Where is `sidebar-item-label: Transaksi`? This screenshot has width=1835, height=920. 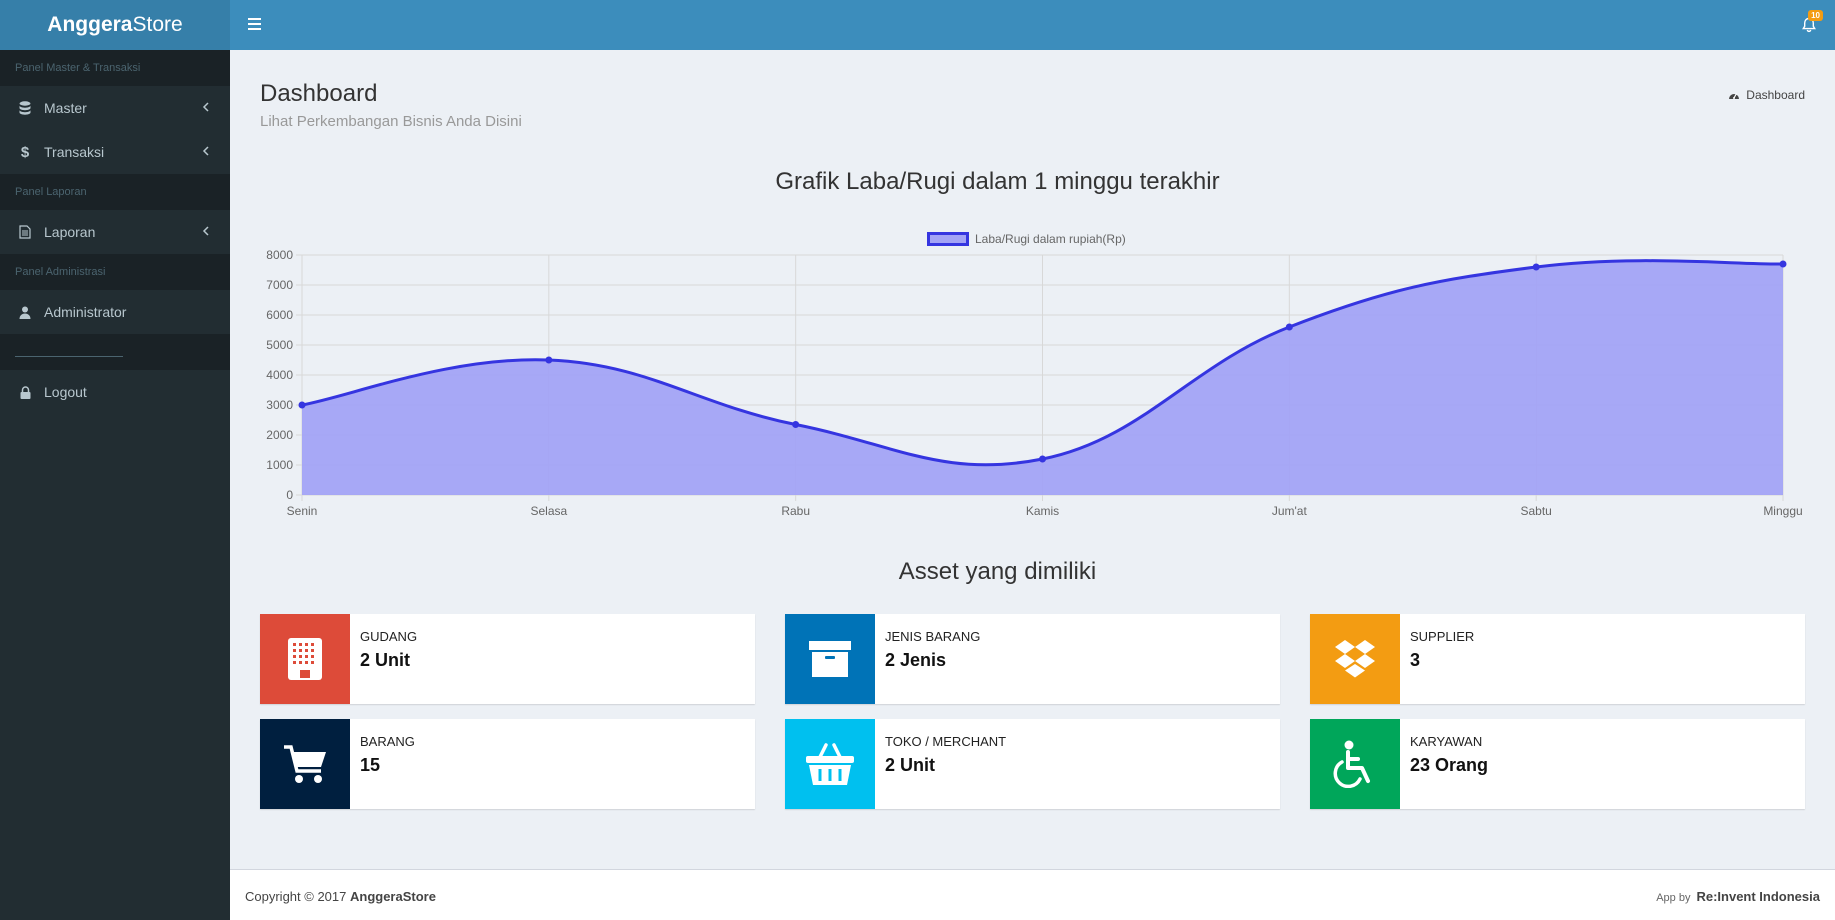 sidebar-item-label: Transaksi is located at coordinates (74, 152).